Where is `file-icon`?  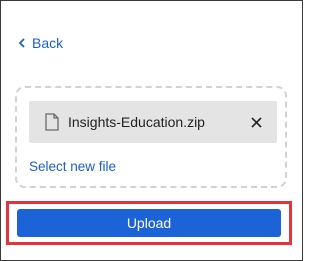 file-icon is located at coordinates (52, 122).